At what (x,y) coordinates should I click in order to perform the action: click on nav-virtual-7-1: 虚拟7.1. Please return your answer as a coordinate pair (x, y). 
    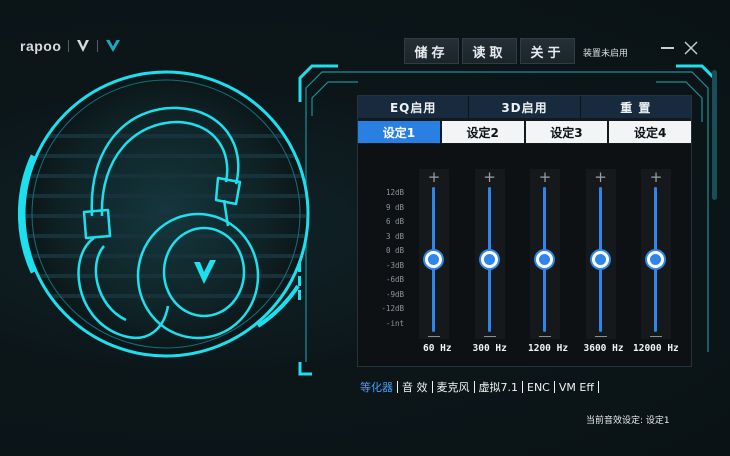
    Looking at the image, I should click on (499, 387).